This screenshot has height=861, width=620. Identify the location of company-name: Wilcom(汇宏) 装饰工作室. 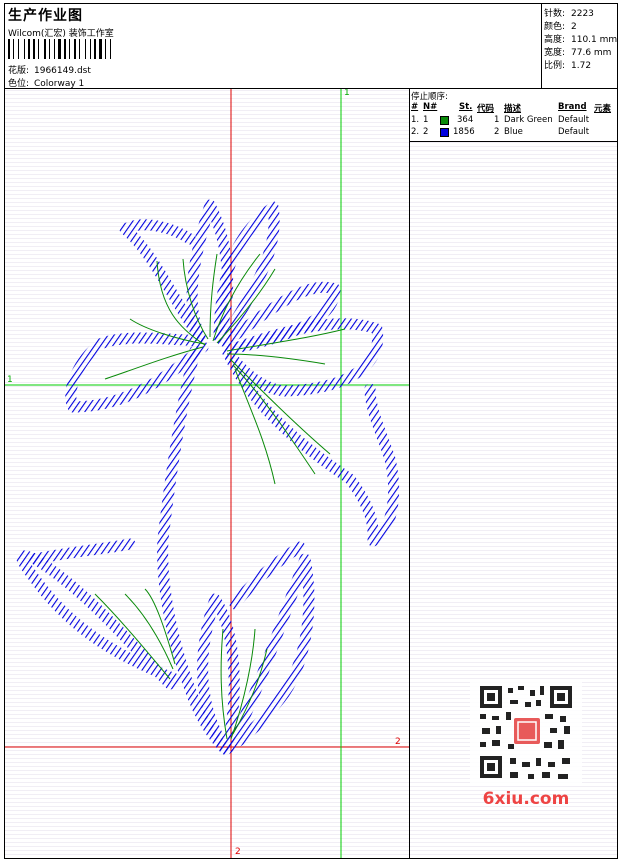
(61, 34).